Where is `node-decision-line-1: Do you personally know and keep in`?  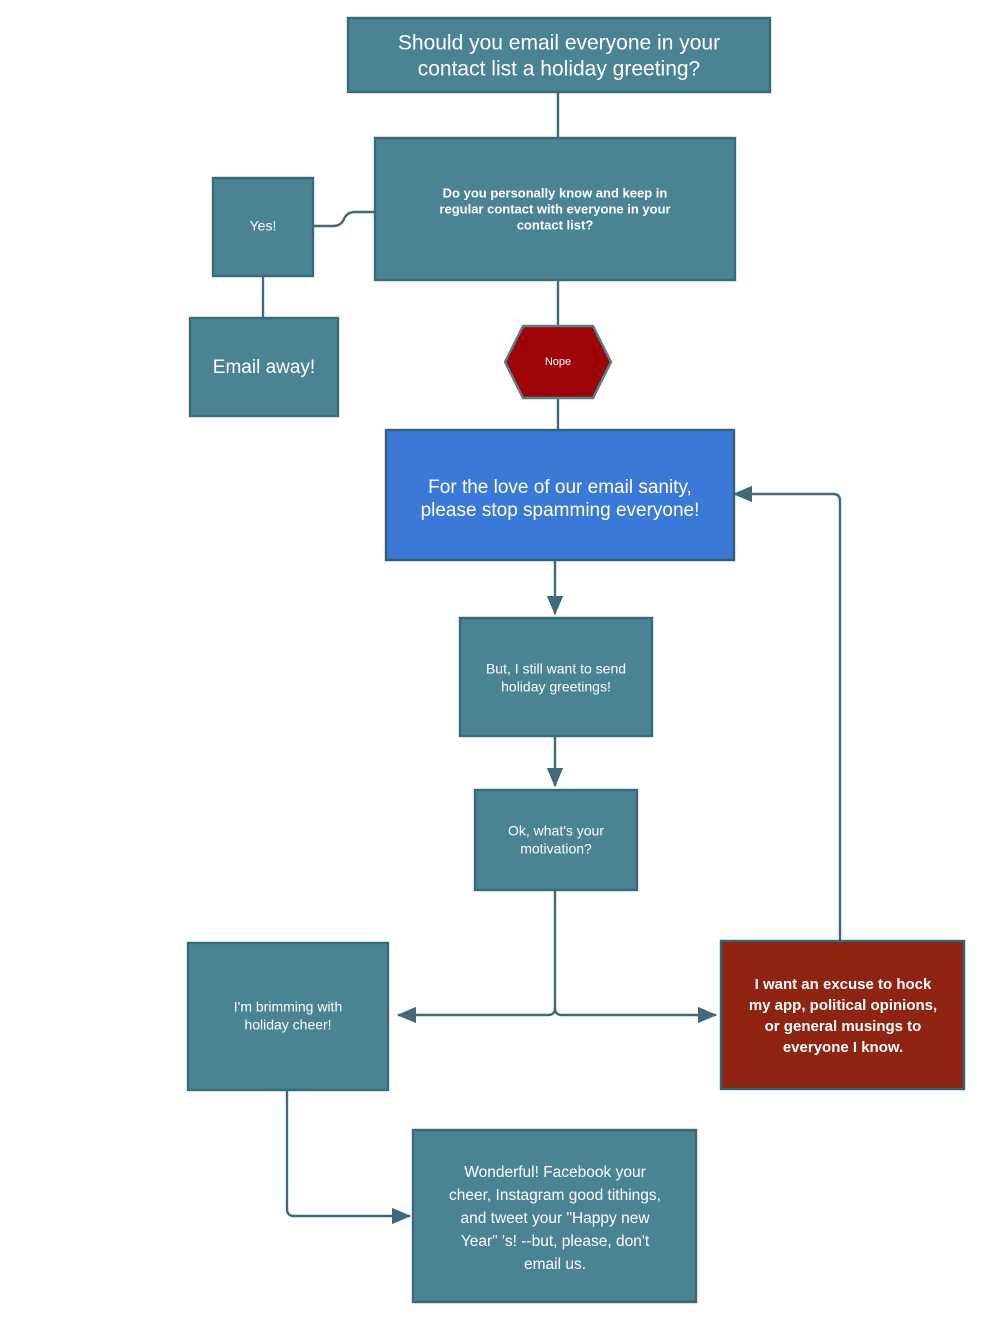
node-decision-line-1: Do you personally know and keep in is located at coordinates (555, 192).